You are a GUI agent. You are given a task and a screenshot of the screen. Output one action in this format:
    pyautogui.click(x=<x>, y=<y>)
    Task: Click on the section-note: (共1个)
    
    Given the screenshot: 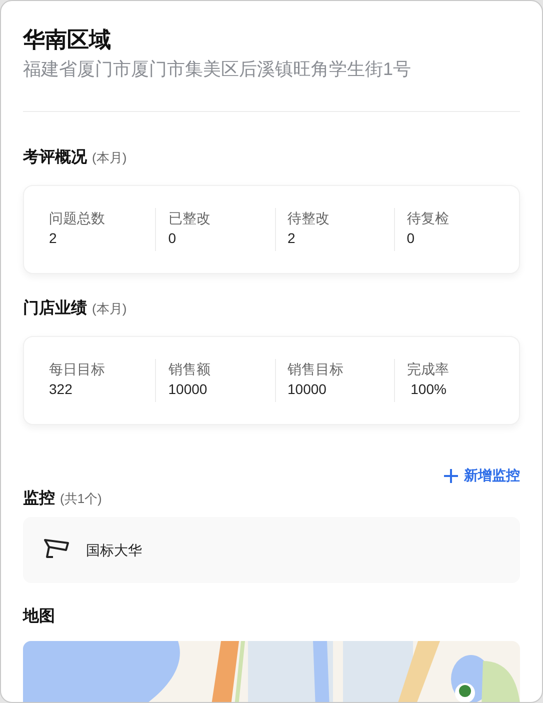 What is the action you would take?
    pyautogui.click(x=81, y=499)
    